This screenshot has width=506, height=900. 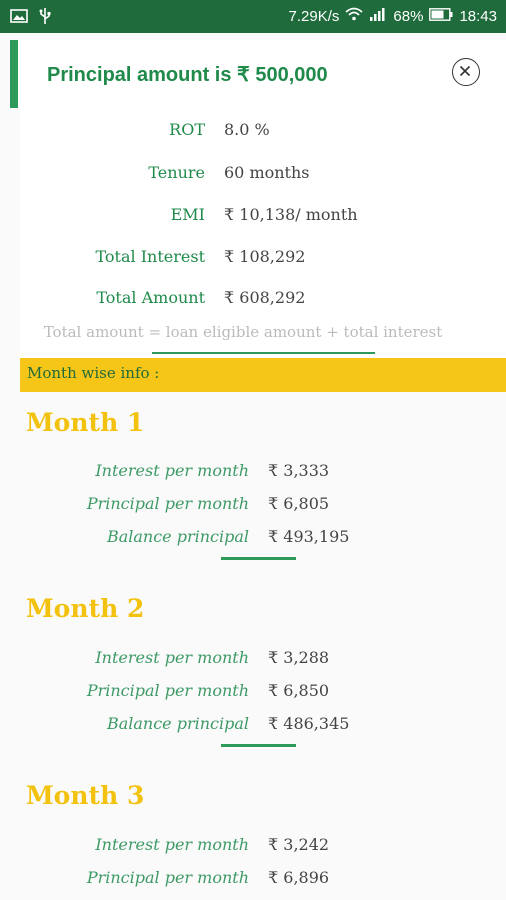 What do you see at coordinates (299, 503) in the screenshot?
I see `month-row-value: ₹ 6,805` at bounding box center [299, 503].